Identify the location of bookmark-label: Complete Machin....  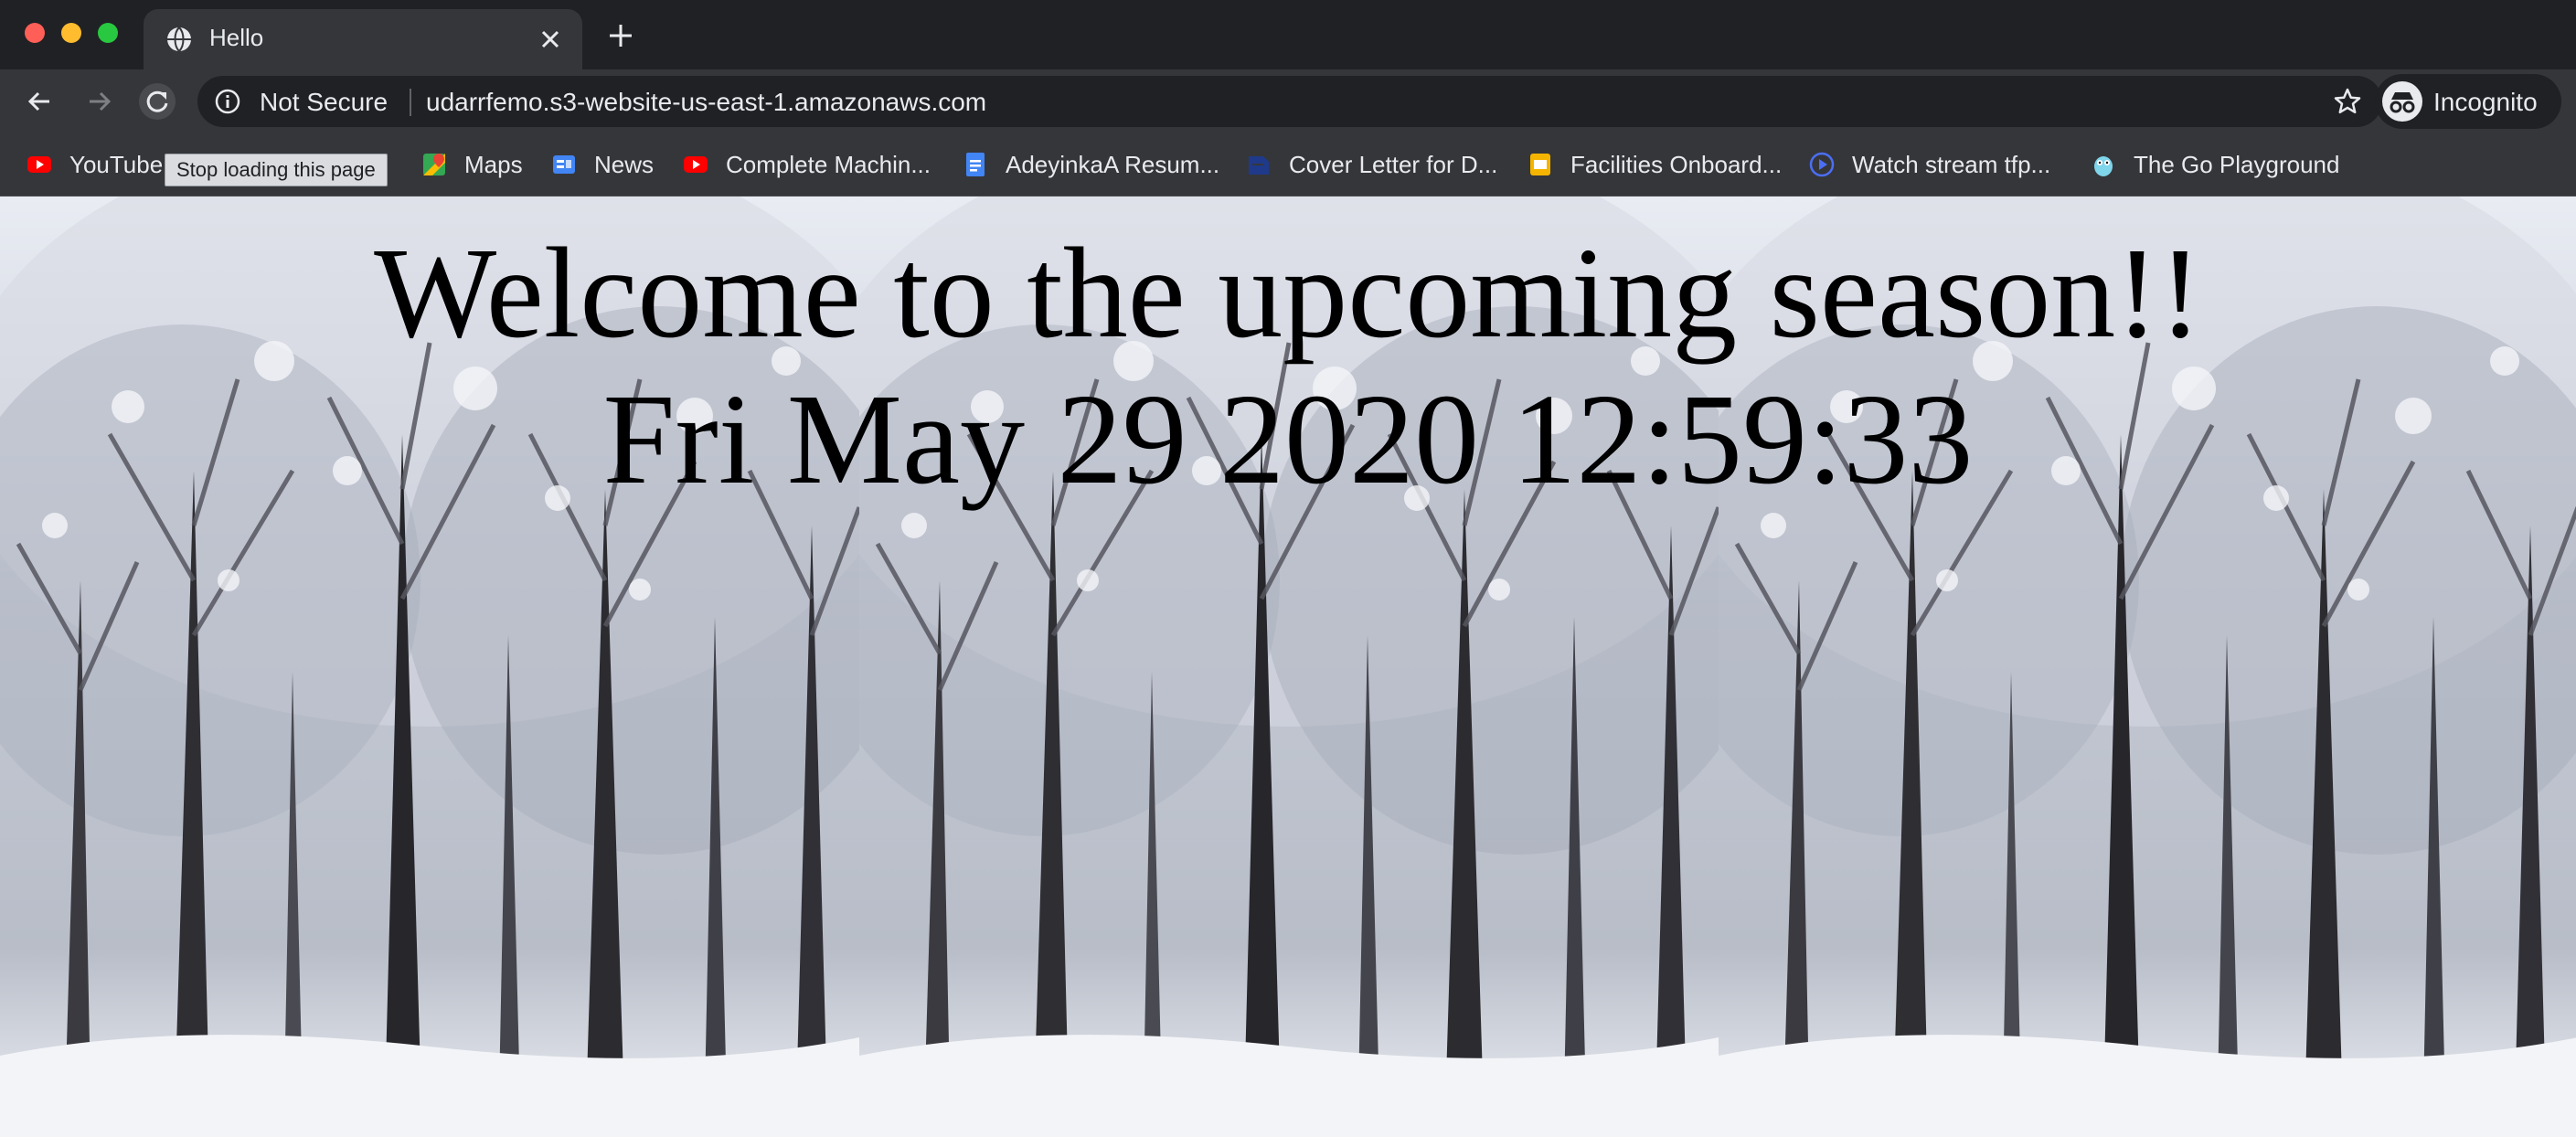
(828, 164).